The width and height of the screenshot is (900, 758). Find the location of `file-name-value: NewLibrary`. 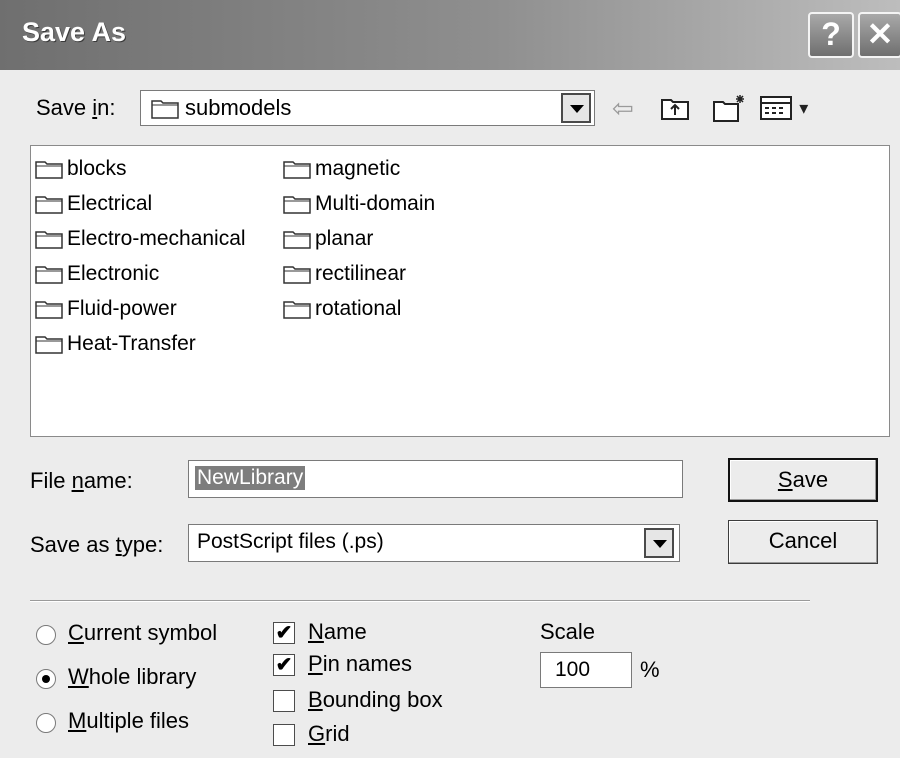

file-name-value: NewLibrary is located at coordinates (250, 478).